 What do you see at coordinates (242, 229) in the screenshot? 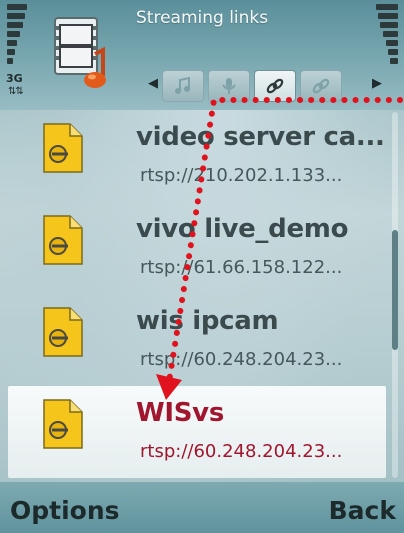
I see `link-name: vivo live_demo` at bounding box center [242, 229].